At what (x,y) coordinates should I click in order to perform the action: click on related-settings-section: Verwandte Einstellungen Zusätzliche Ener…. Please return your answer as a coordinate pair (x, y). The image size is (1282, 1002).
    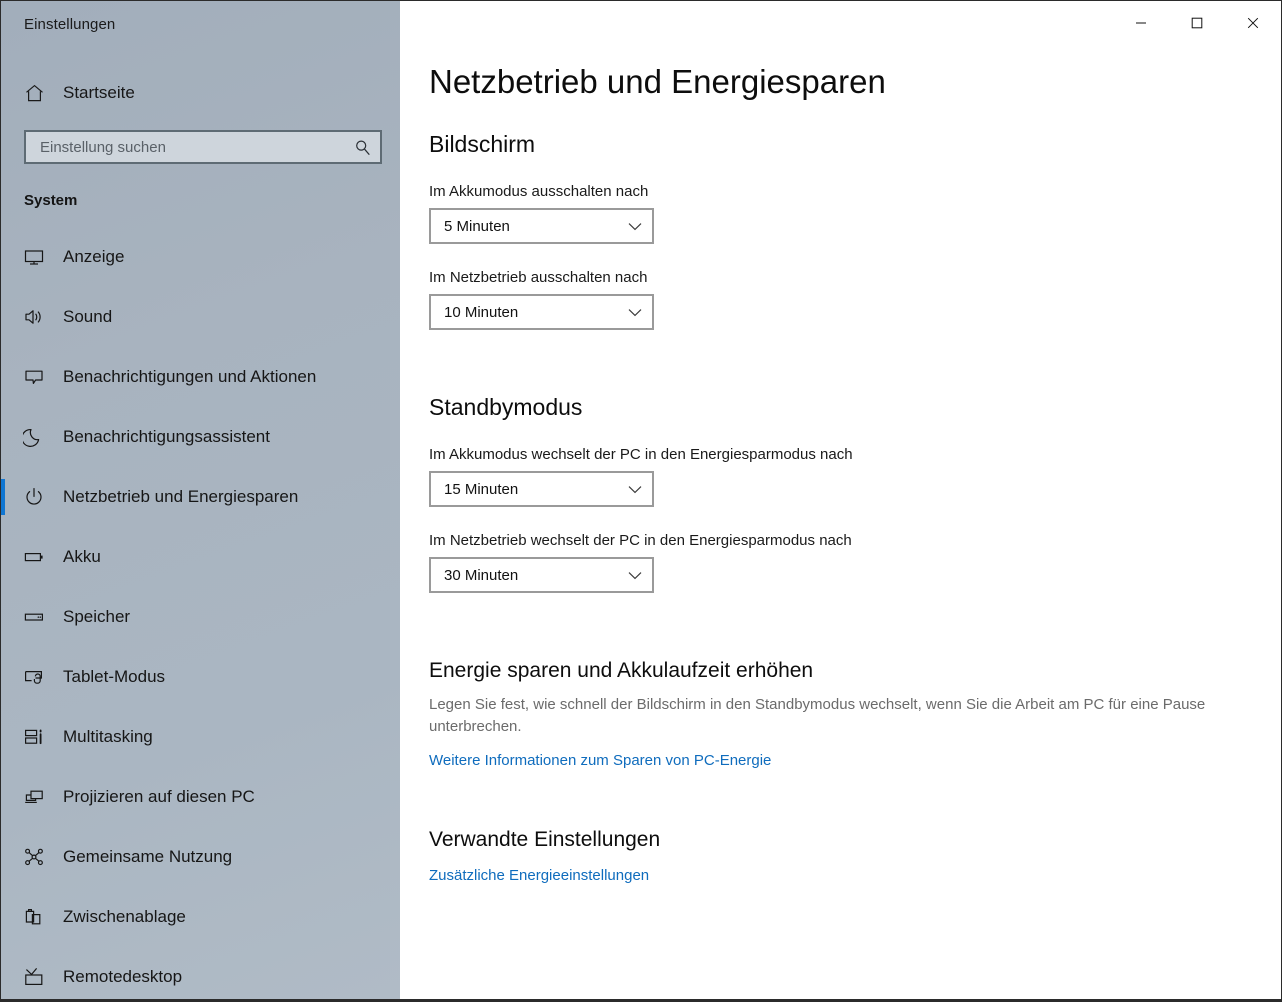
    Looking at the image, I should click on (855, 856).